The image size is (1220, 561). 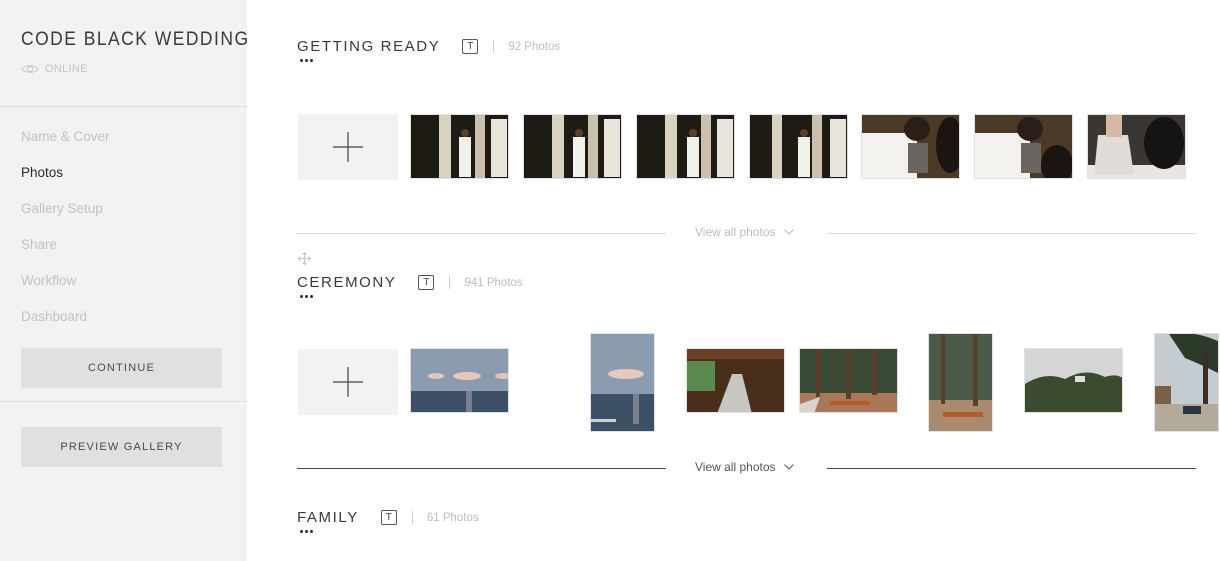 What do you see at coordinates (66, 69) in the screenshot?
I see `status-label: ONLINE` at bounding box center [66, 69].